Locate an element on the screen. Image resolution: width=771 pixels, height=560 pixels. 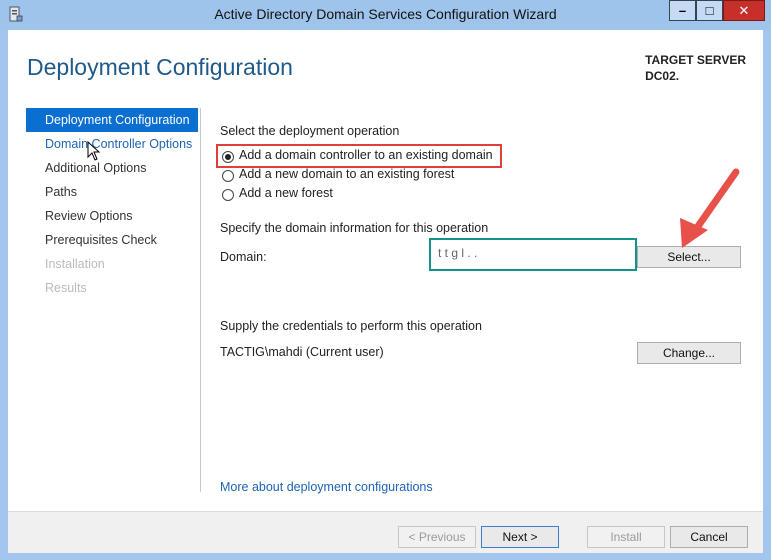
nav-item-domain-controller-options: Domain Controller Options is located at coordinates (112, 144).